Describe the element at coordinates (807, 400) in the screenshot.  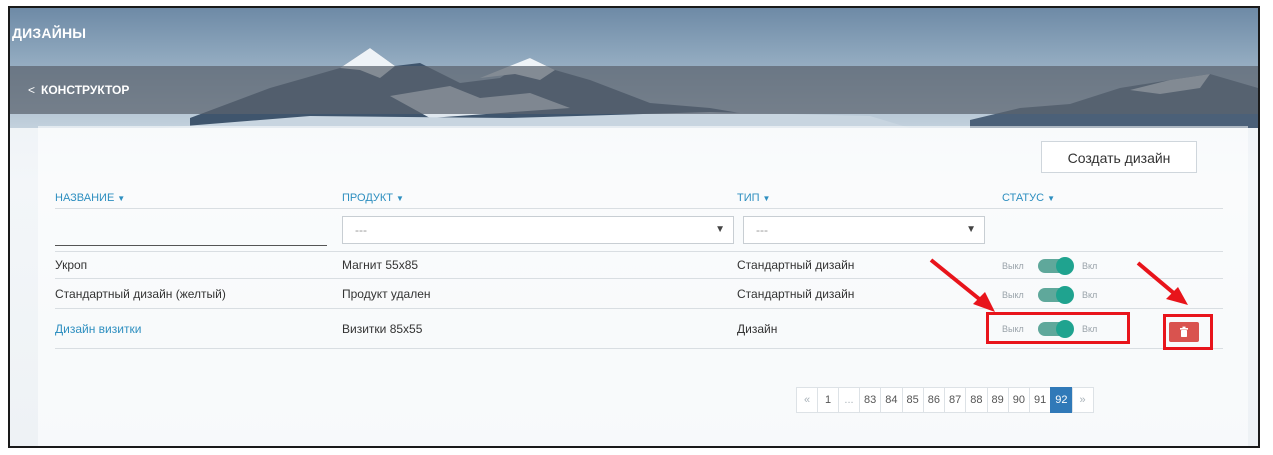
I see `pagination-prev-button: «` at that location.